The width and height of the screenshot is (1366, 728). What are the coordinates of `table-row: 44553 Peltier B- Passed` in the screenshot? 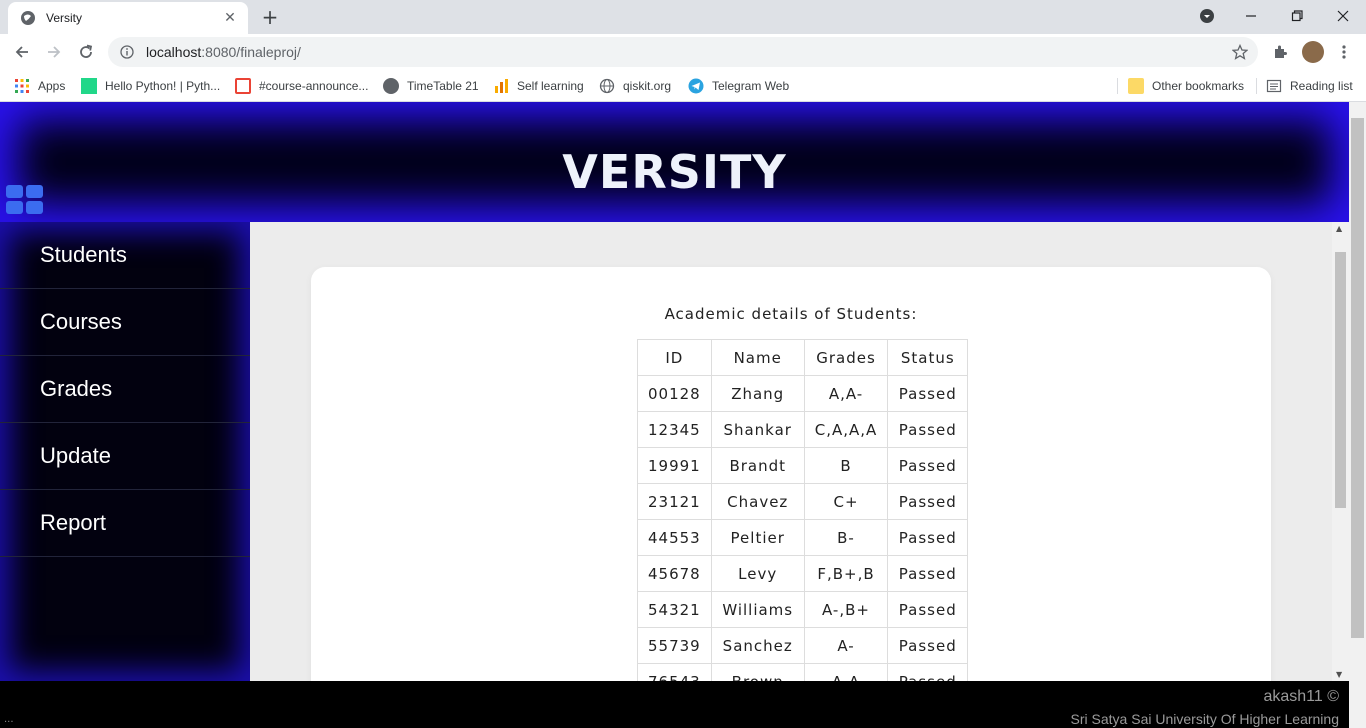 It's located at (803, 537).